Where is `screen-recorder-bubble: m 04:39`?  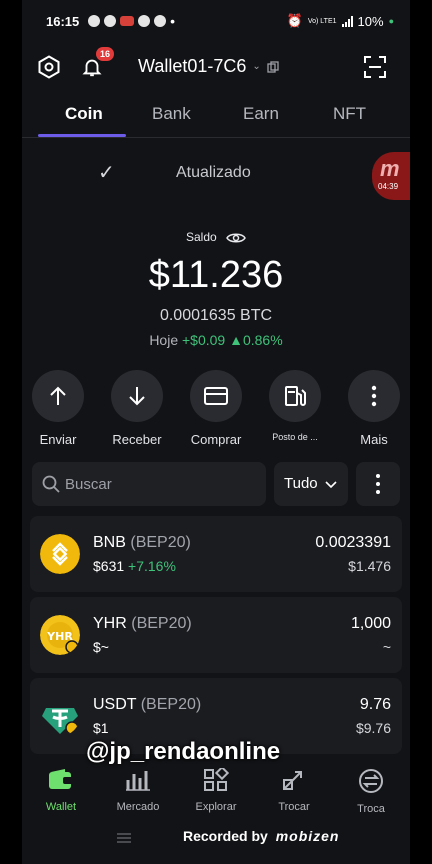 screen-recorder-bubble: m 04:39 is located at coordinates (391, 176).